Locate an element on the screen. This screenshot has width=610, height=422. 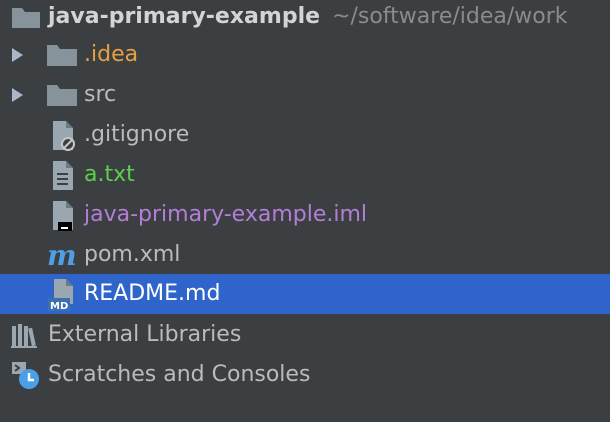
ignored-file-icon is located at coordinates (64, 139).